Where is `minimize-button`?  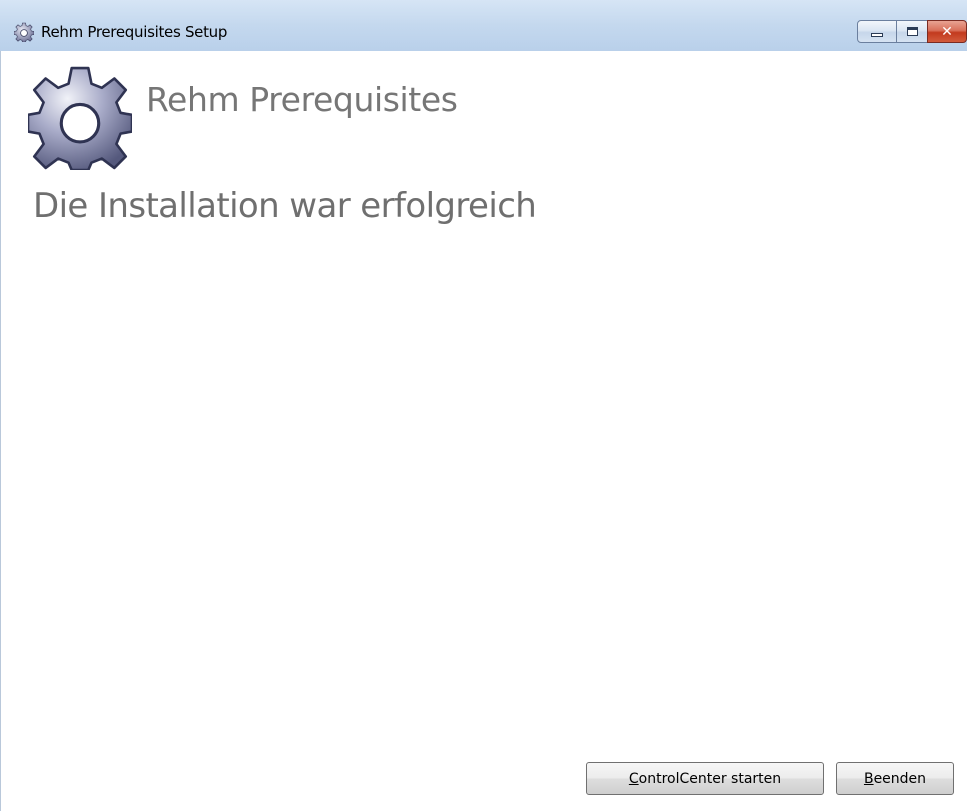 minimize-button is located at coordinates (877, 31).